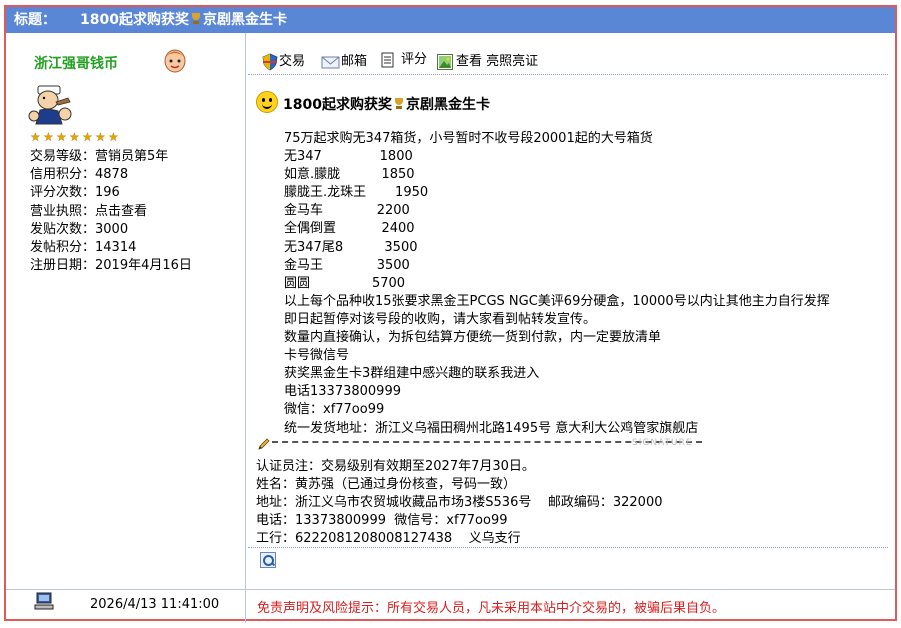 The height and width of the screenshot is (628, 901). I want to click on info-row-license: 营业执照：点击查看, so click(111, 212).